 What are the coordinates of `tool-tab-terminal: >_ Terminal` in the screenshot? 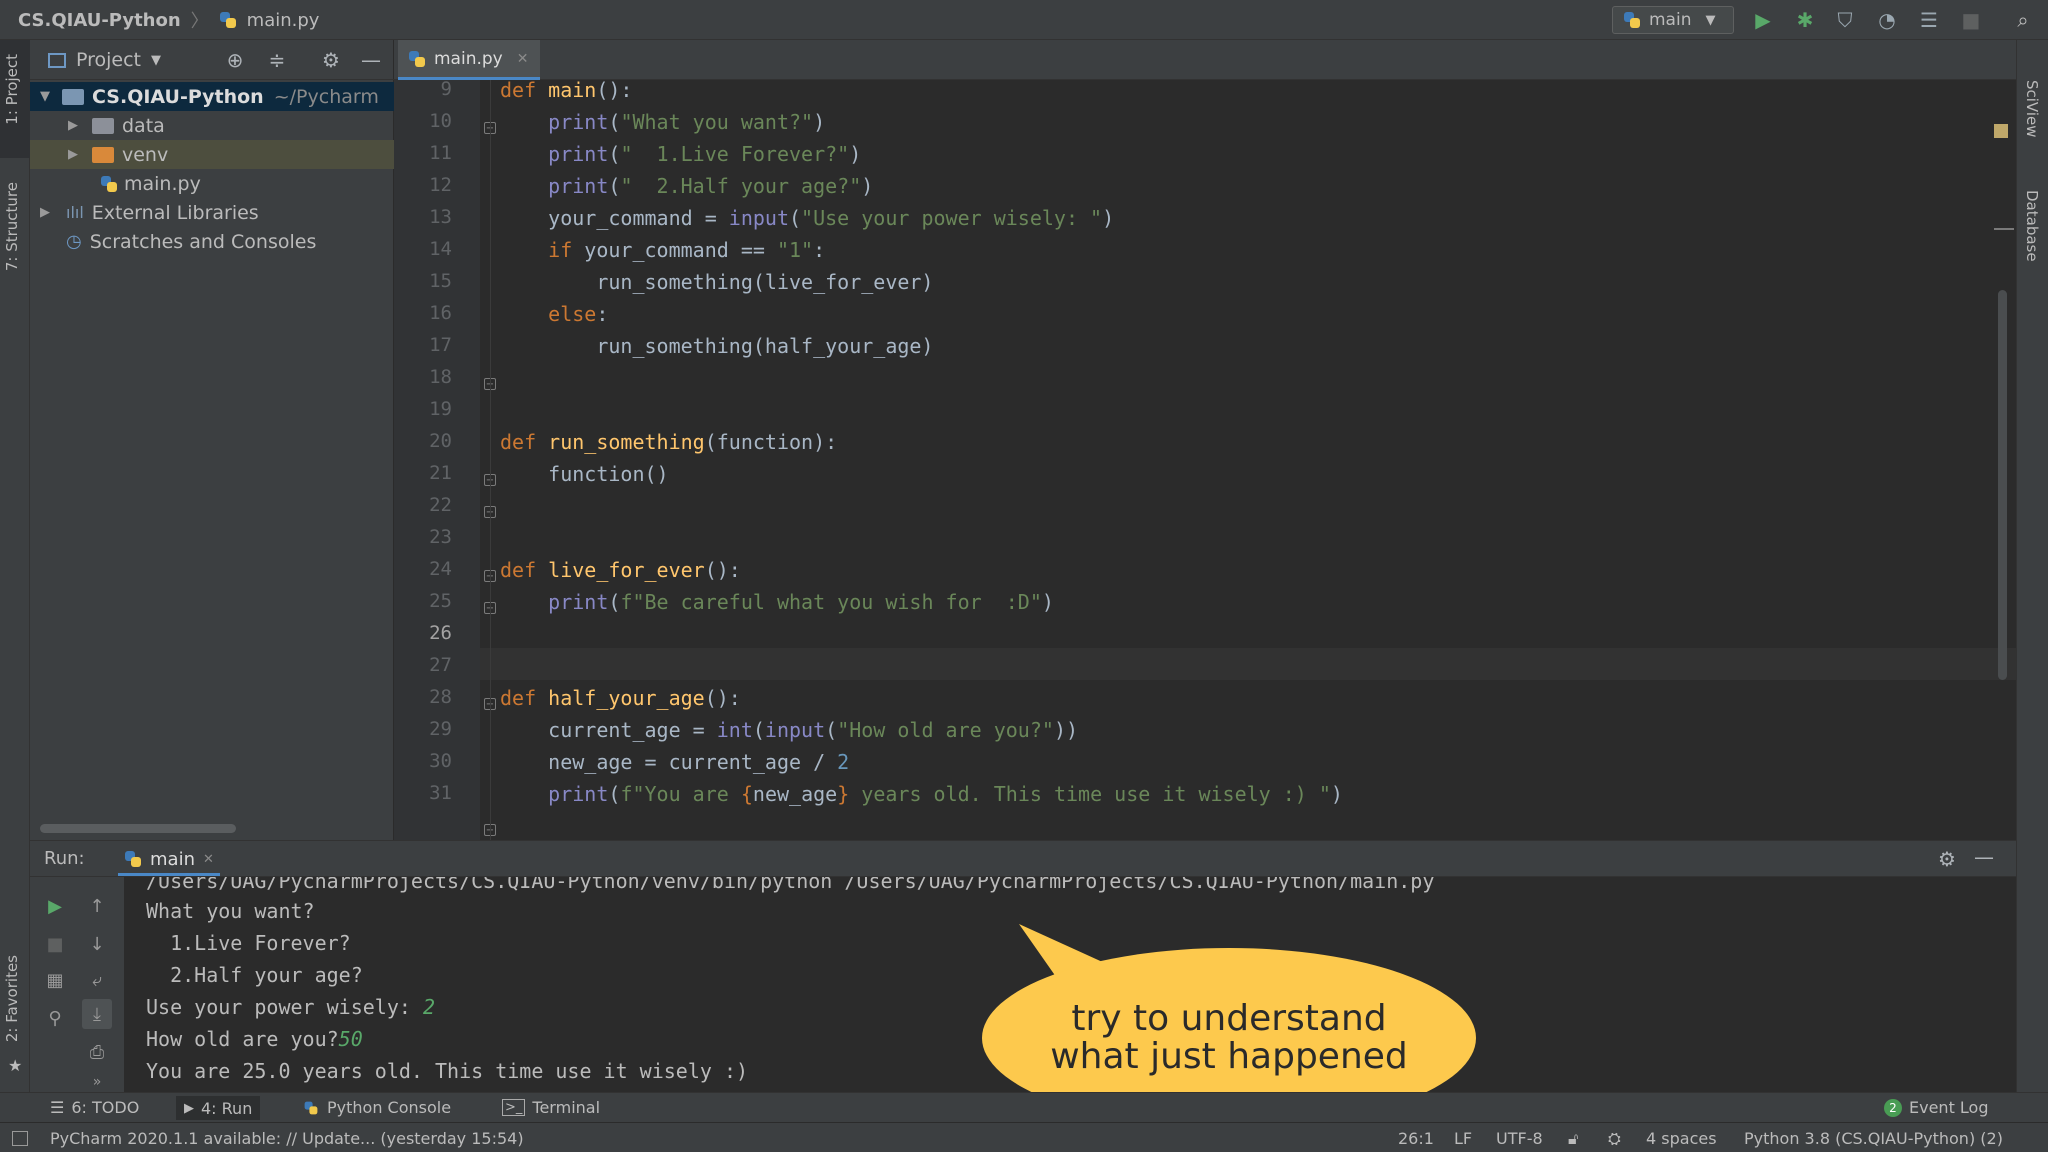 It's located at (551, 1107).